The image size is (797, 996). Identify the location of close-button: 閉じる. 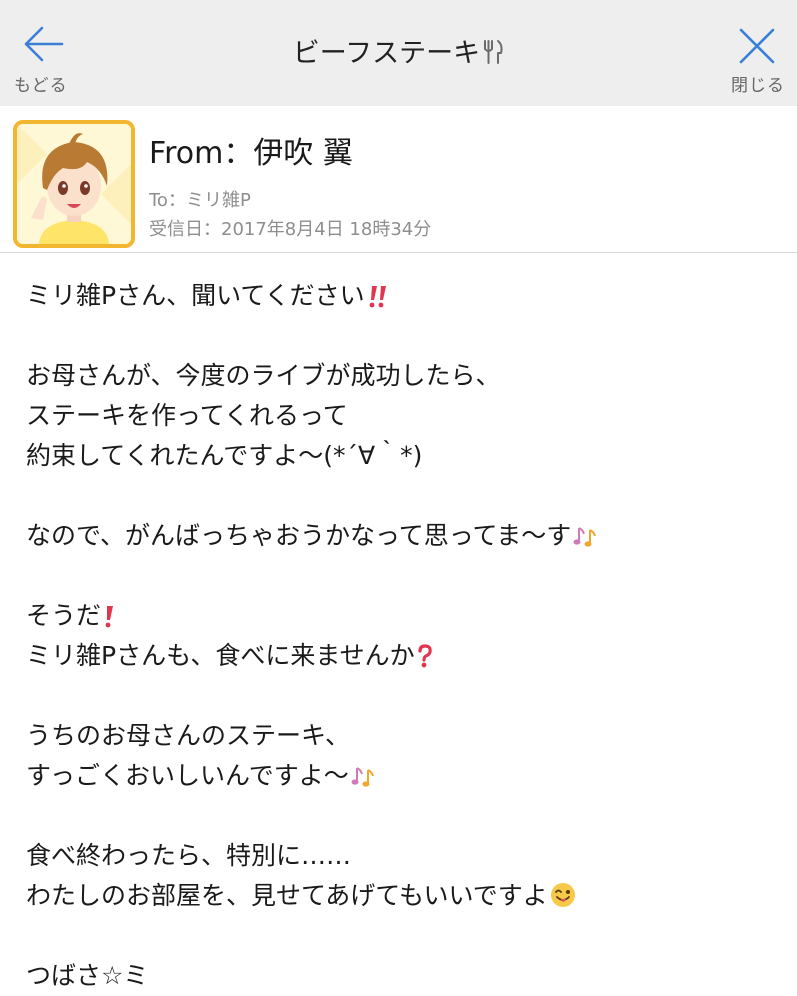
(757, 60).